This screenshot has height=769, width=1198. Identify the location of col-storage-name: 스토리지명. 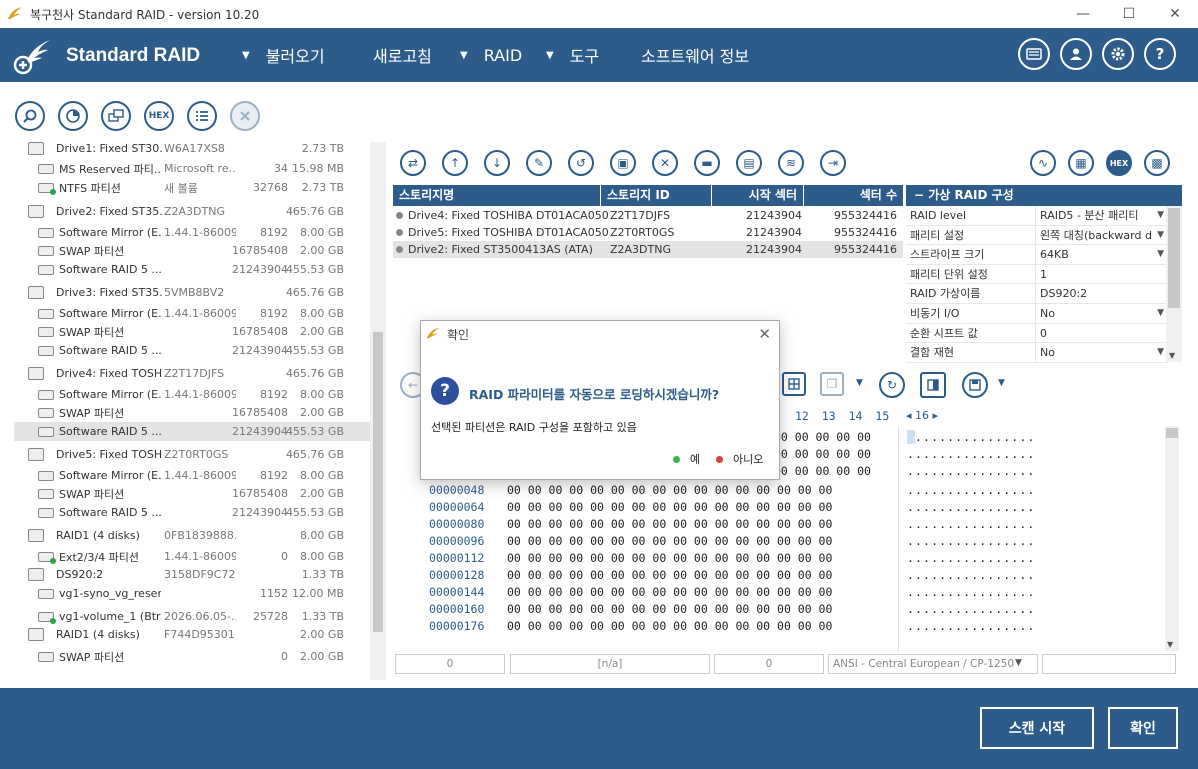
(497, 195).